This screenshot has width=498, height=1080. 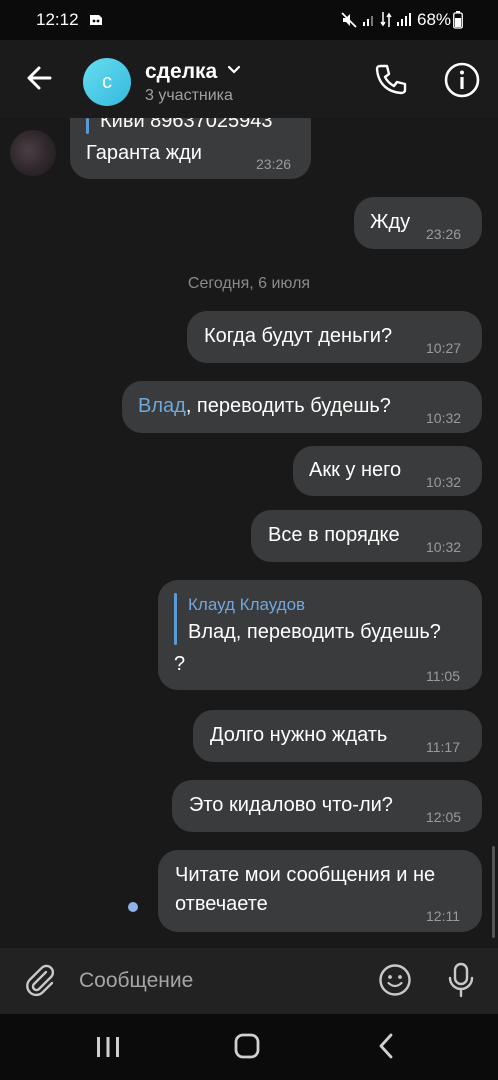 I want to click on message-text: Гаранта жди, so click(x=144, y=153).